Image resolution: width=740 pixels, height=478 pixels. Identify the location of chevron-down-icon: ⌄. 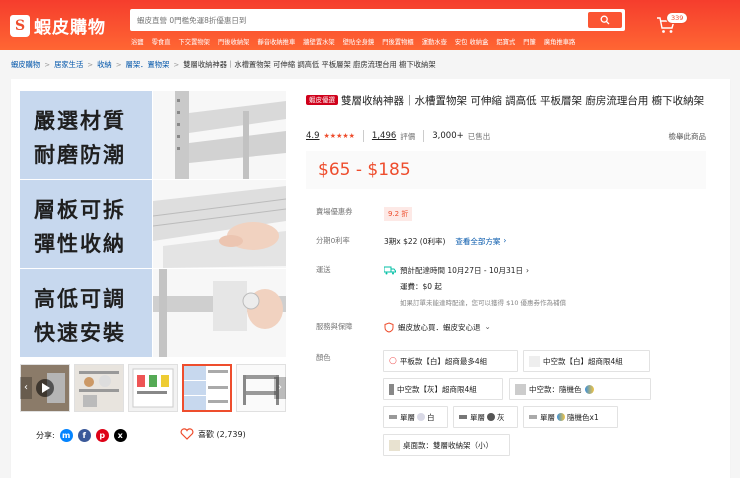
(487, 326).